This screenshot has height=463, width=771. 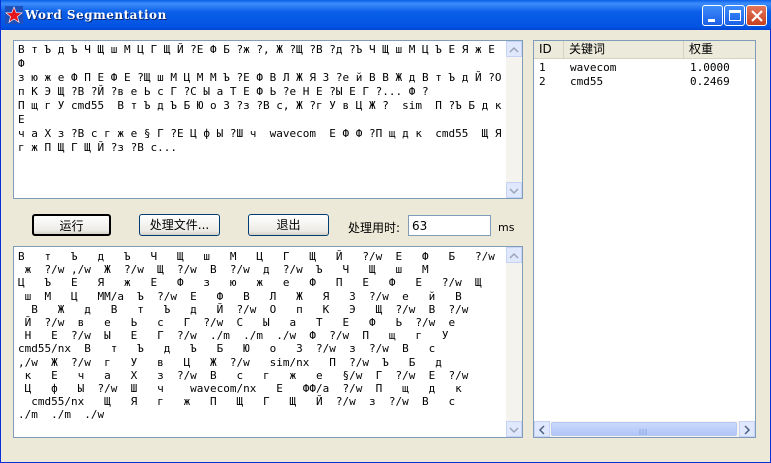 What do you see at coordinates (644, 68) in the screenshot?
I see `table-row: 1 wavecom 1.0000` at bounding box center [644, 68].